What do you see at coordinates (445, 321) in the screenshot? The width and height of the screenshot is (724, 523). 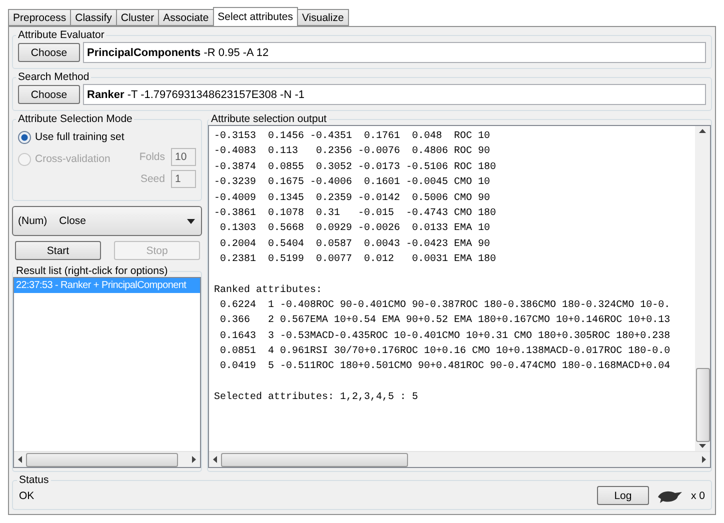 I see `output-line: 0.366 2 0.567EMA 10+0.54 EMA 90+0.52 EMA 180+0.167CMO 10+0.146ROC 10+0.13` at bounding box center [445, 321].